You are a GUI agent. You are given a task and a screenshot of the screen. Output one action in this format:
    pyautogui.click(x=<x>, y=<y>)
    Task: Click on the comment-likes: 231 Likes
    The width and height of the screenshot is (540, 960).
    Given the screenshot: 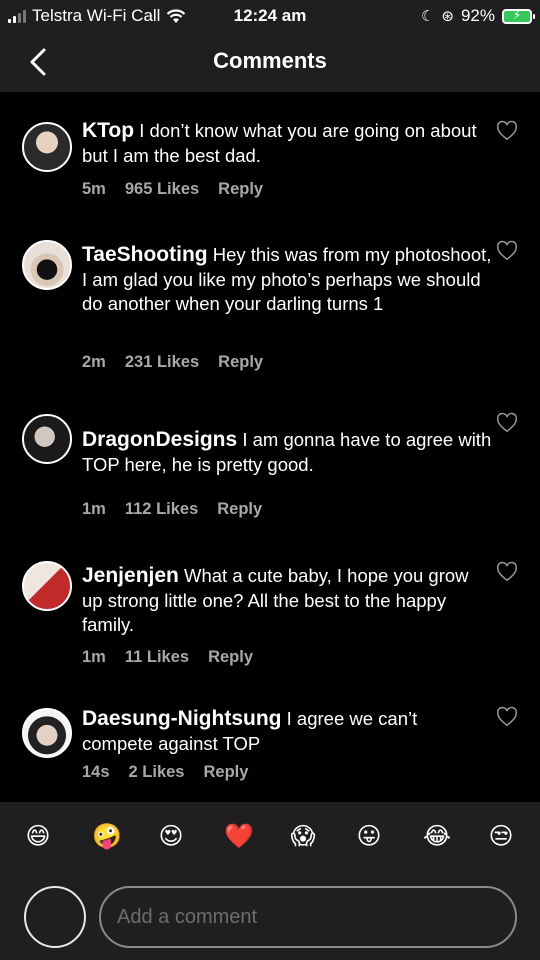 What is the action you would take?
    pyautogui.click(x=162, y=362)
    